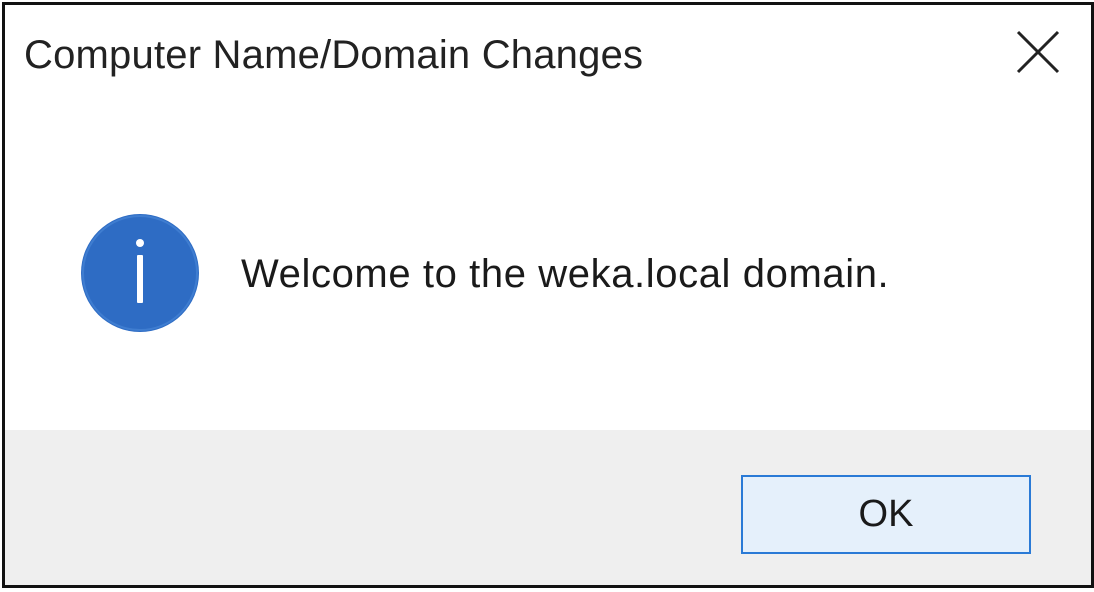  I want to click on close-icon, so click(1038, 52).